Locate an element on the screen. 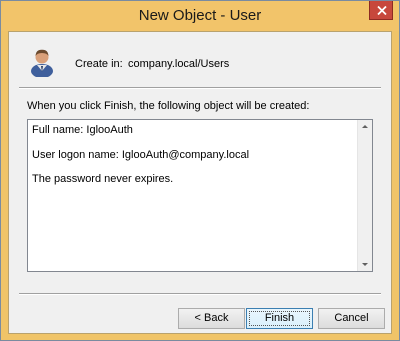 Image resolution: width=400 pixels, height=341 pixels. summary-full-name: Full name: IglooAuth is located at coordinates (82, 130).